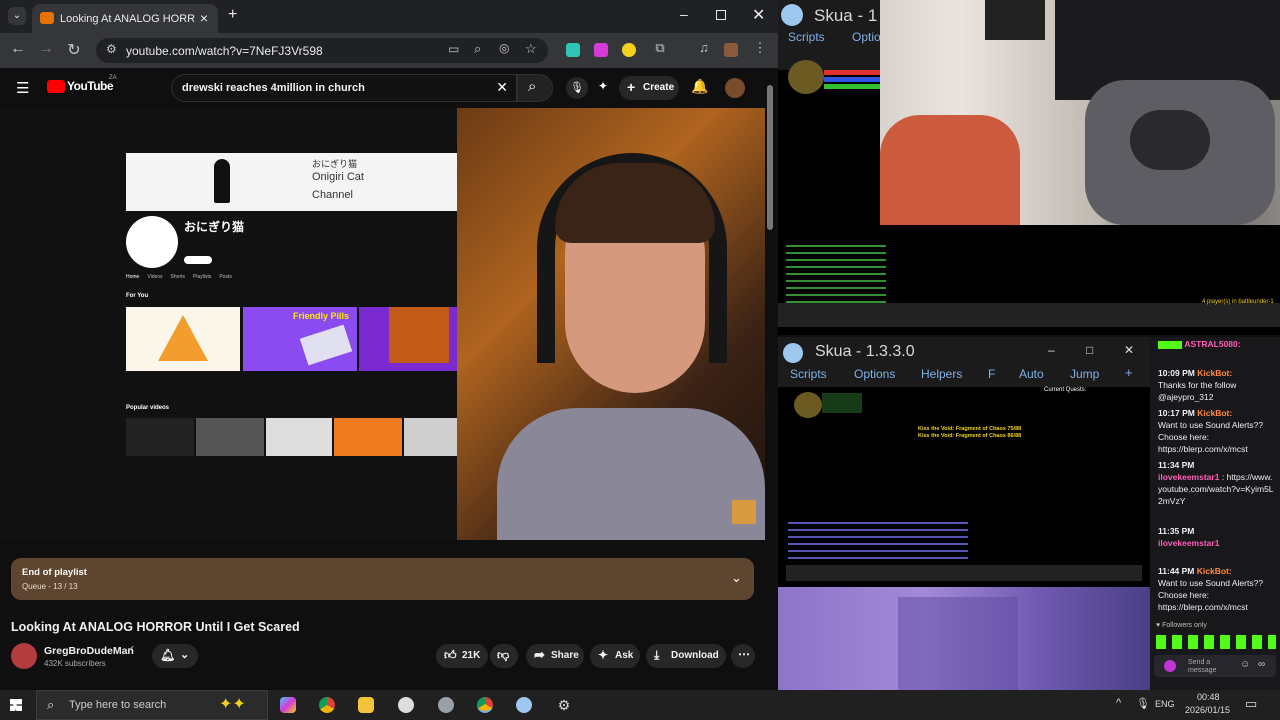 The width and height of the screenshot is (1280, 720). What do you see at coordinates (22, 88) in the screenshot?
I see `hamburger-menu-icon: ☰` at bounding box center [22, 88].